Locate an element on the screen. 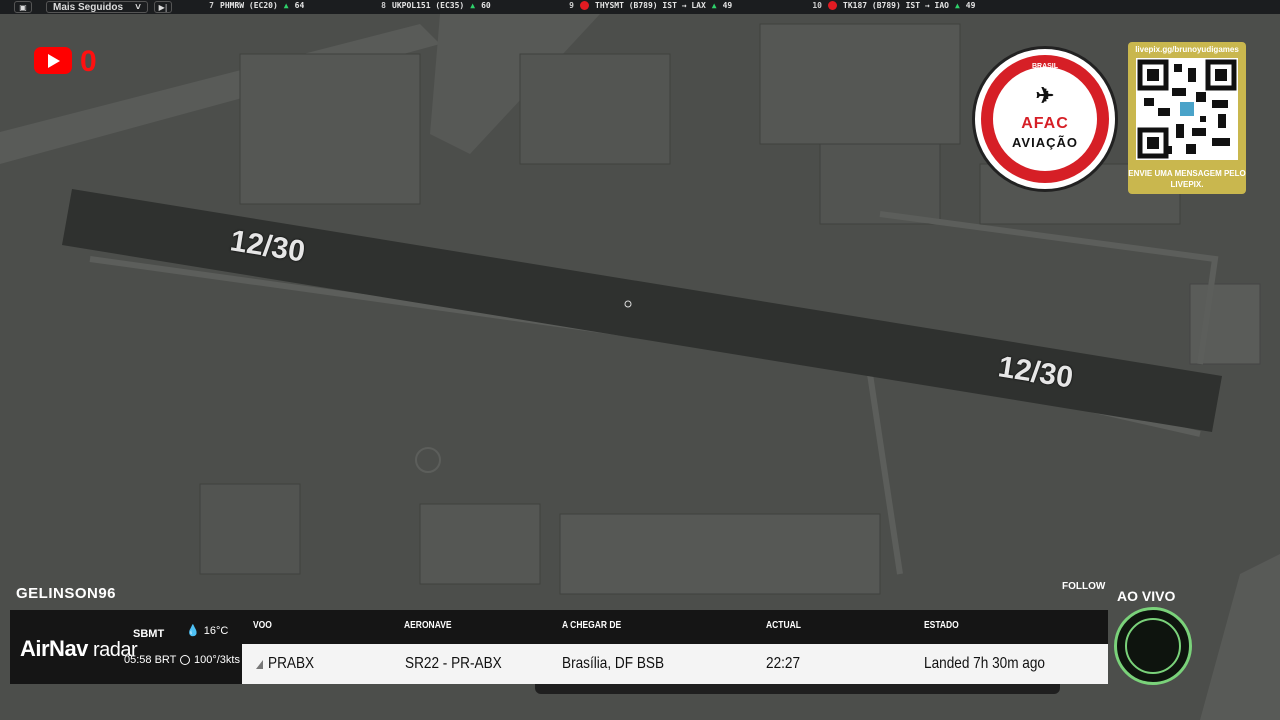 The width and height of the screenshot is (1280, 720). row-flight: PRABX is located at coordinates (291, 663).